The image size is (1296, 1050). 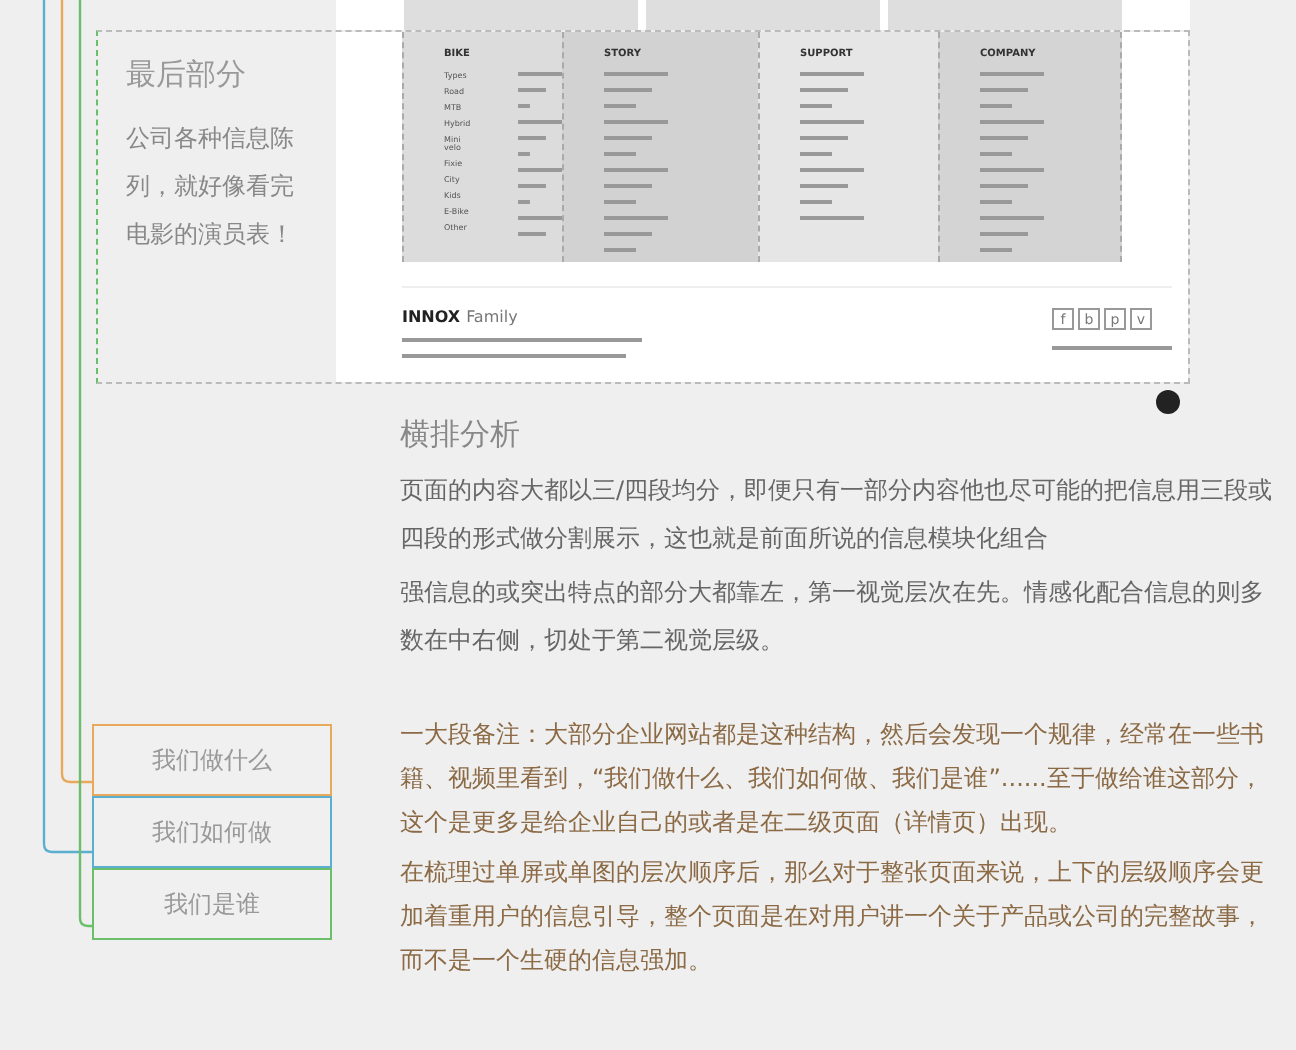 What do you see at coordinates (461, 435) in the screenshot?
I see `section-heading: 横排分析` at bounding box center [461, 435].